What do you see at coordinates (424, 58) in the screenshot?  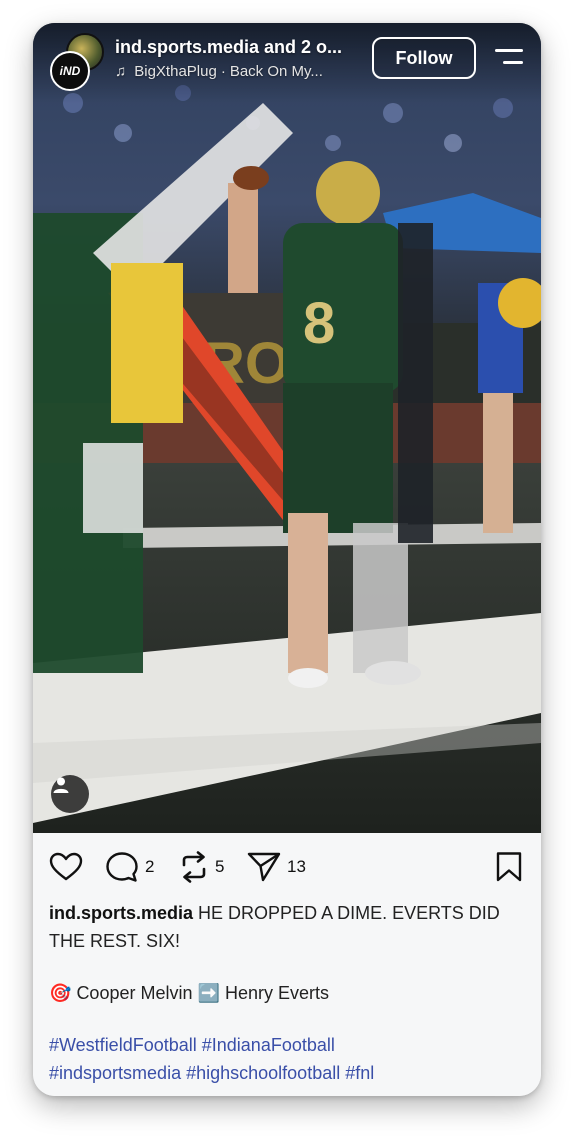 I see `follow-button: Follow` at bounding box center [424, 58].